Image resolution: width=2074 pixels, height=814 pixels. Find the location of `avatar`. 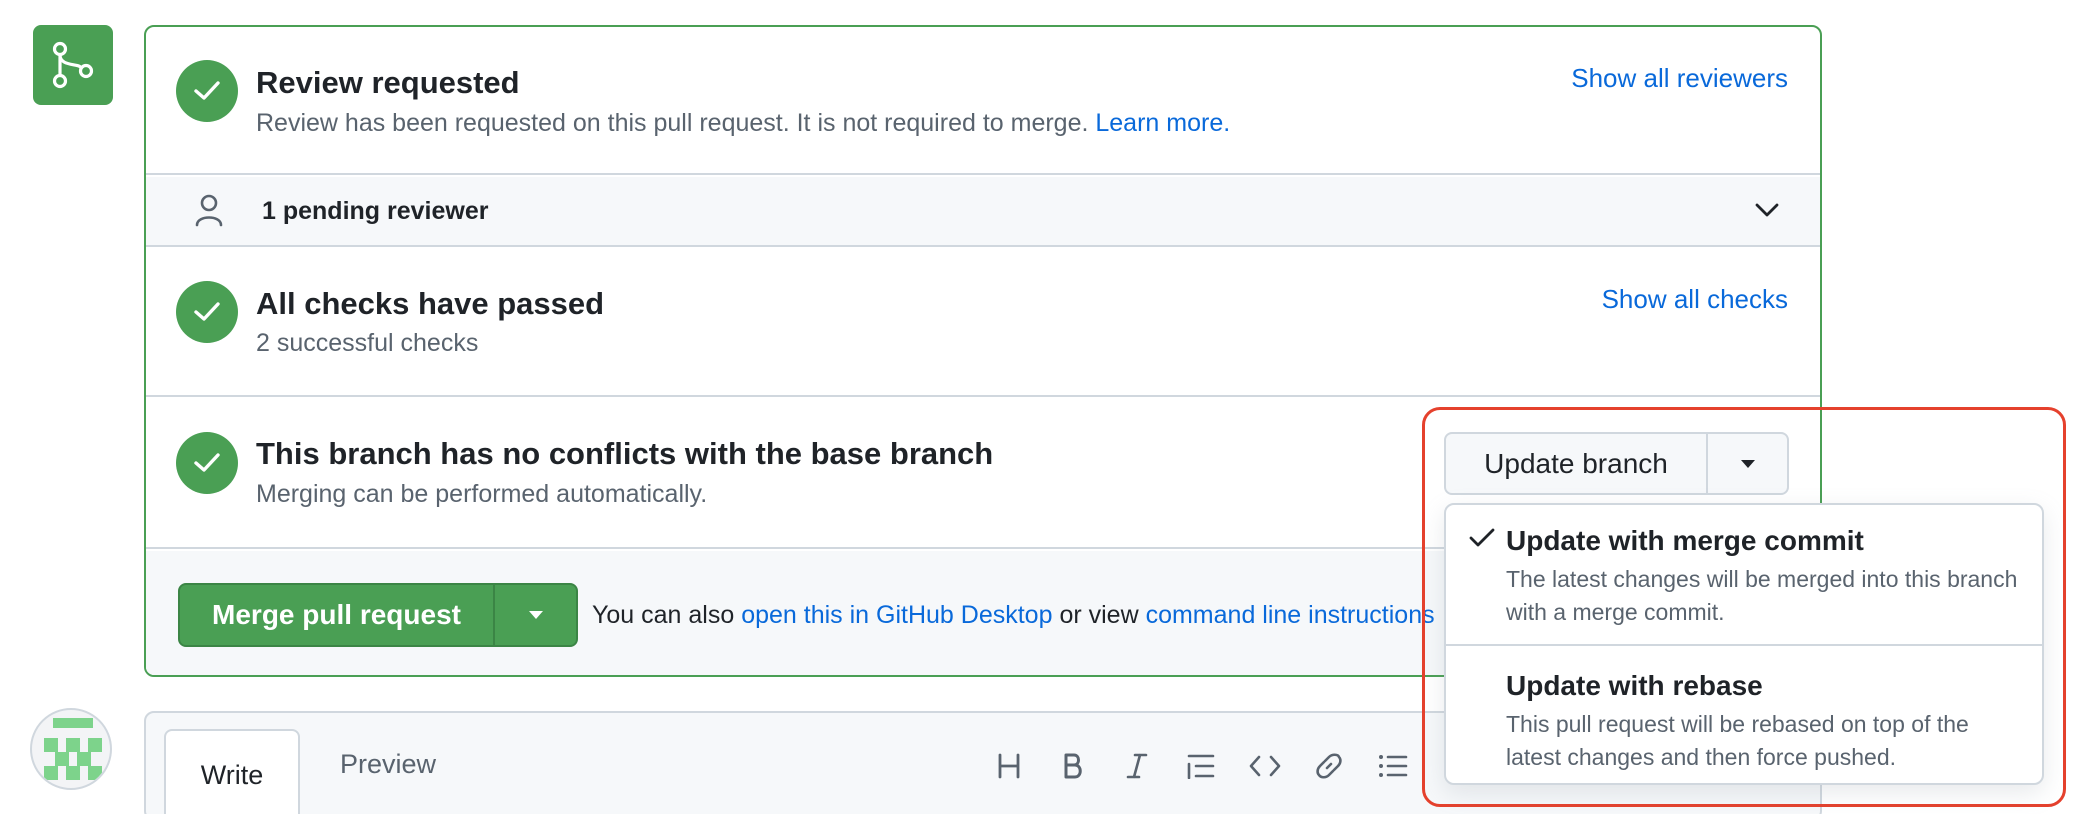

avatar is located at coordinates (71, 749).